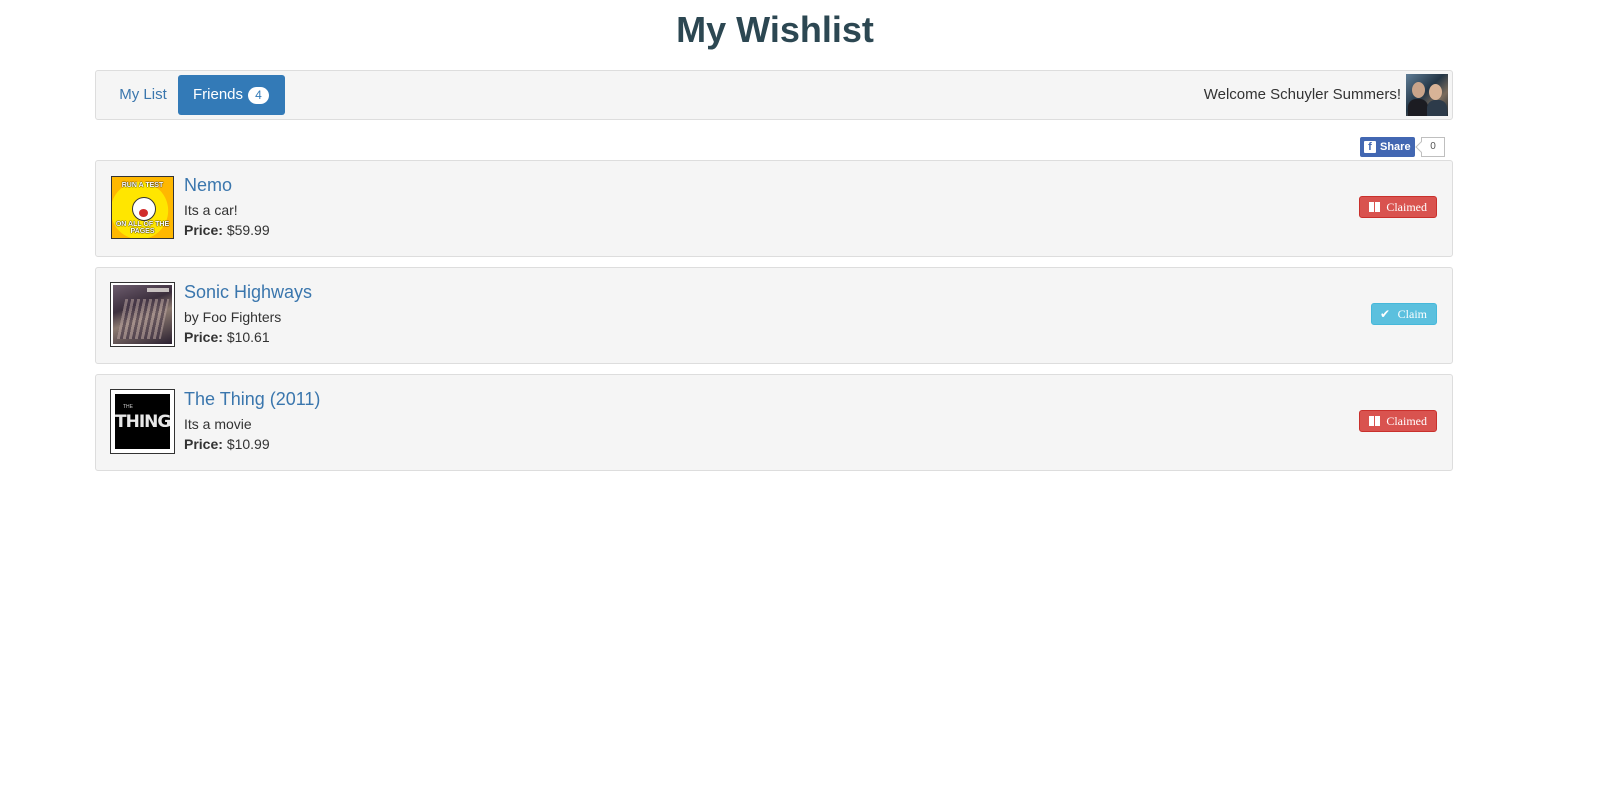  Describe the element at coordinates (248, 337) in the screenshot. I see `price-value: $10.61` at that location.